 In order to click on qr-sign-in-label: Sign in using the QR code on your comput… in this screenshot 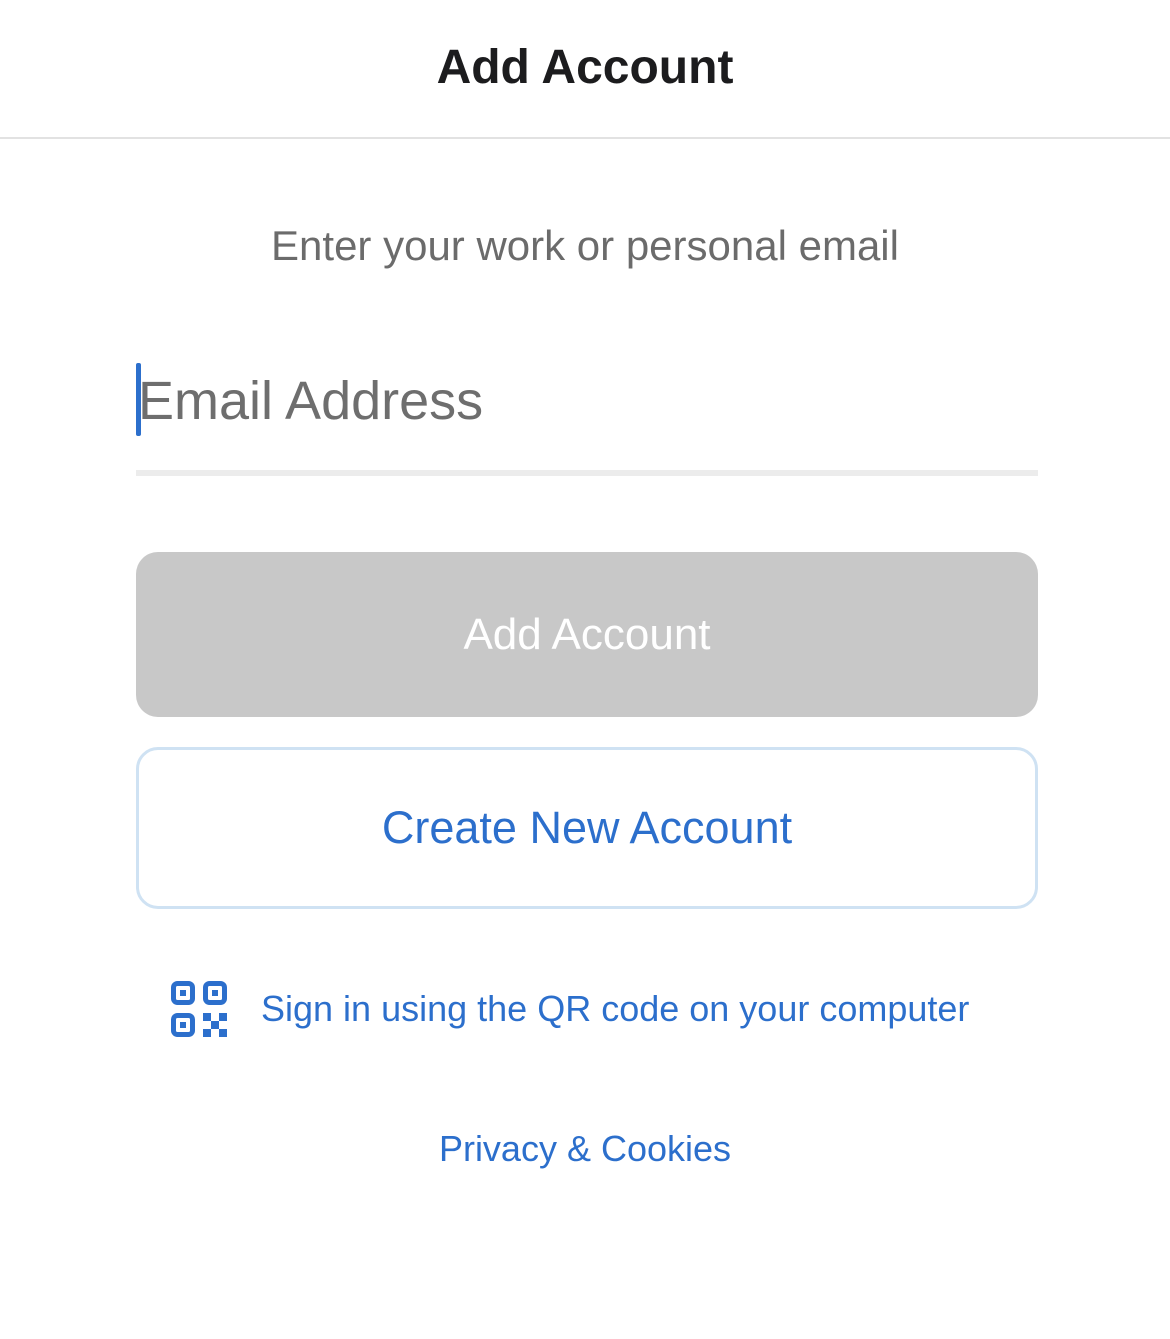, I will do `click(615, 1008)`.